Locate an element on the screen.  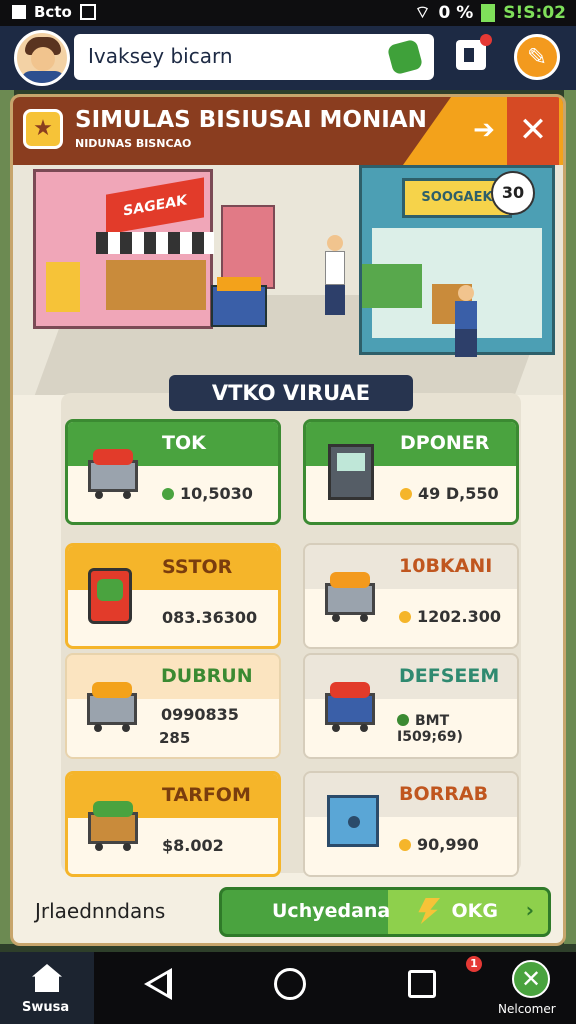
item-card-defseem: DEFSEEM BMT I509;69) is located at coordinates (411, 706).